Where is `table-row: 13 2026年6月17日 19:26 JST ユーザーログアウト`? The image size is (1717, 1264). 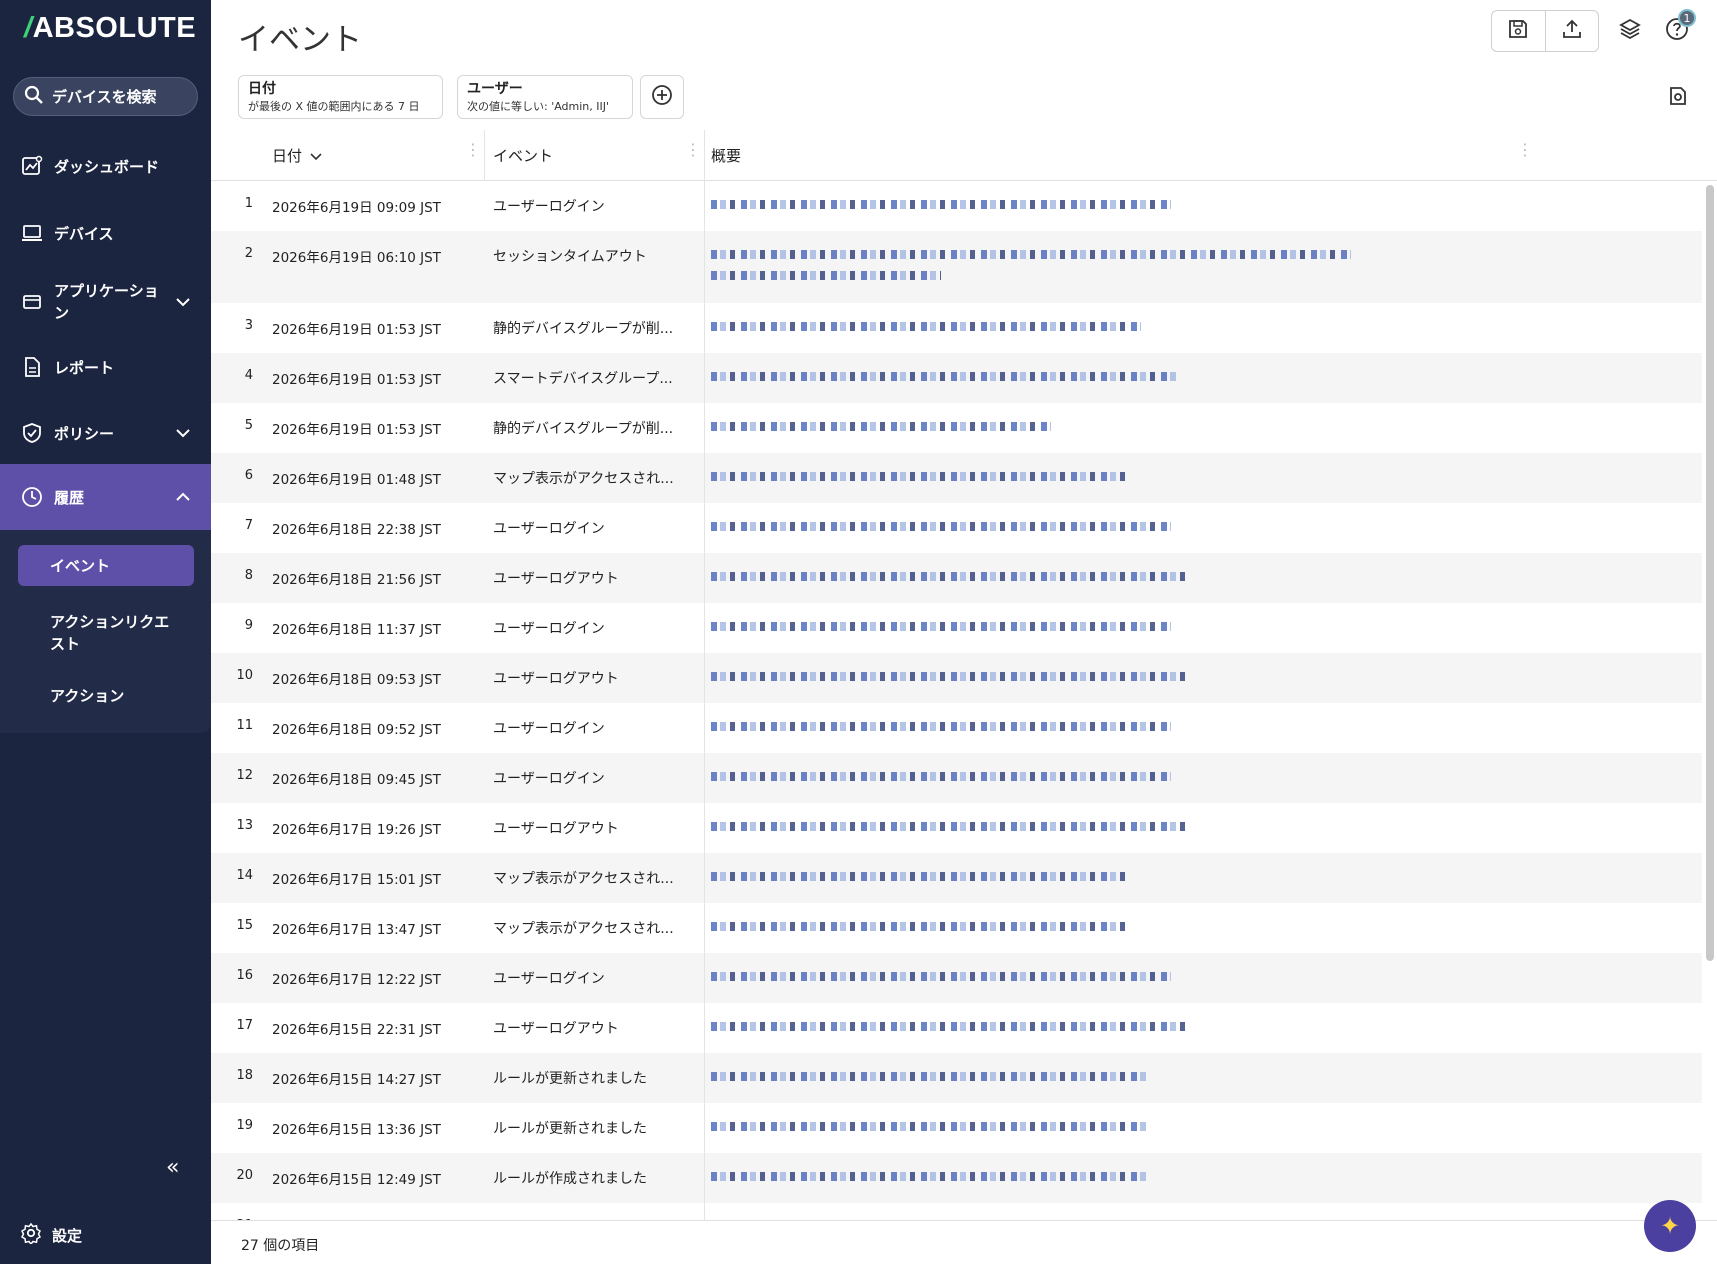 table-row: 13 2026年6月17日 19:26 JST ユーザーログアウト is located at coordinates (956, 828).